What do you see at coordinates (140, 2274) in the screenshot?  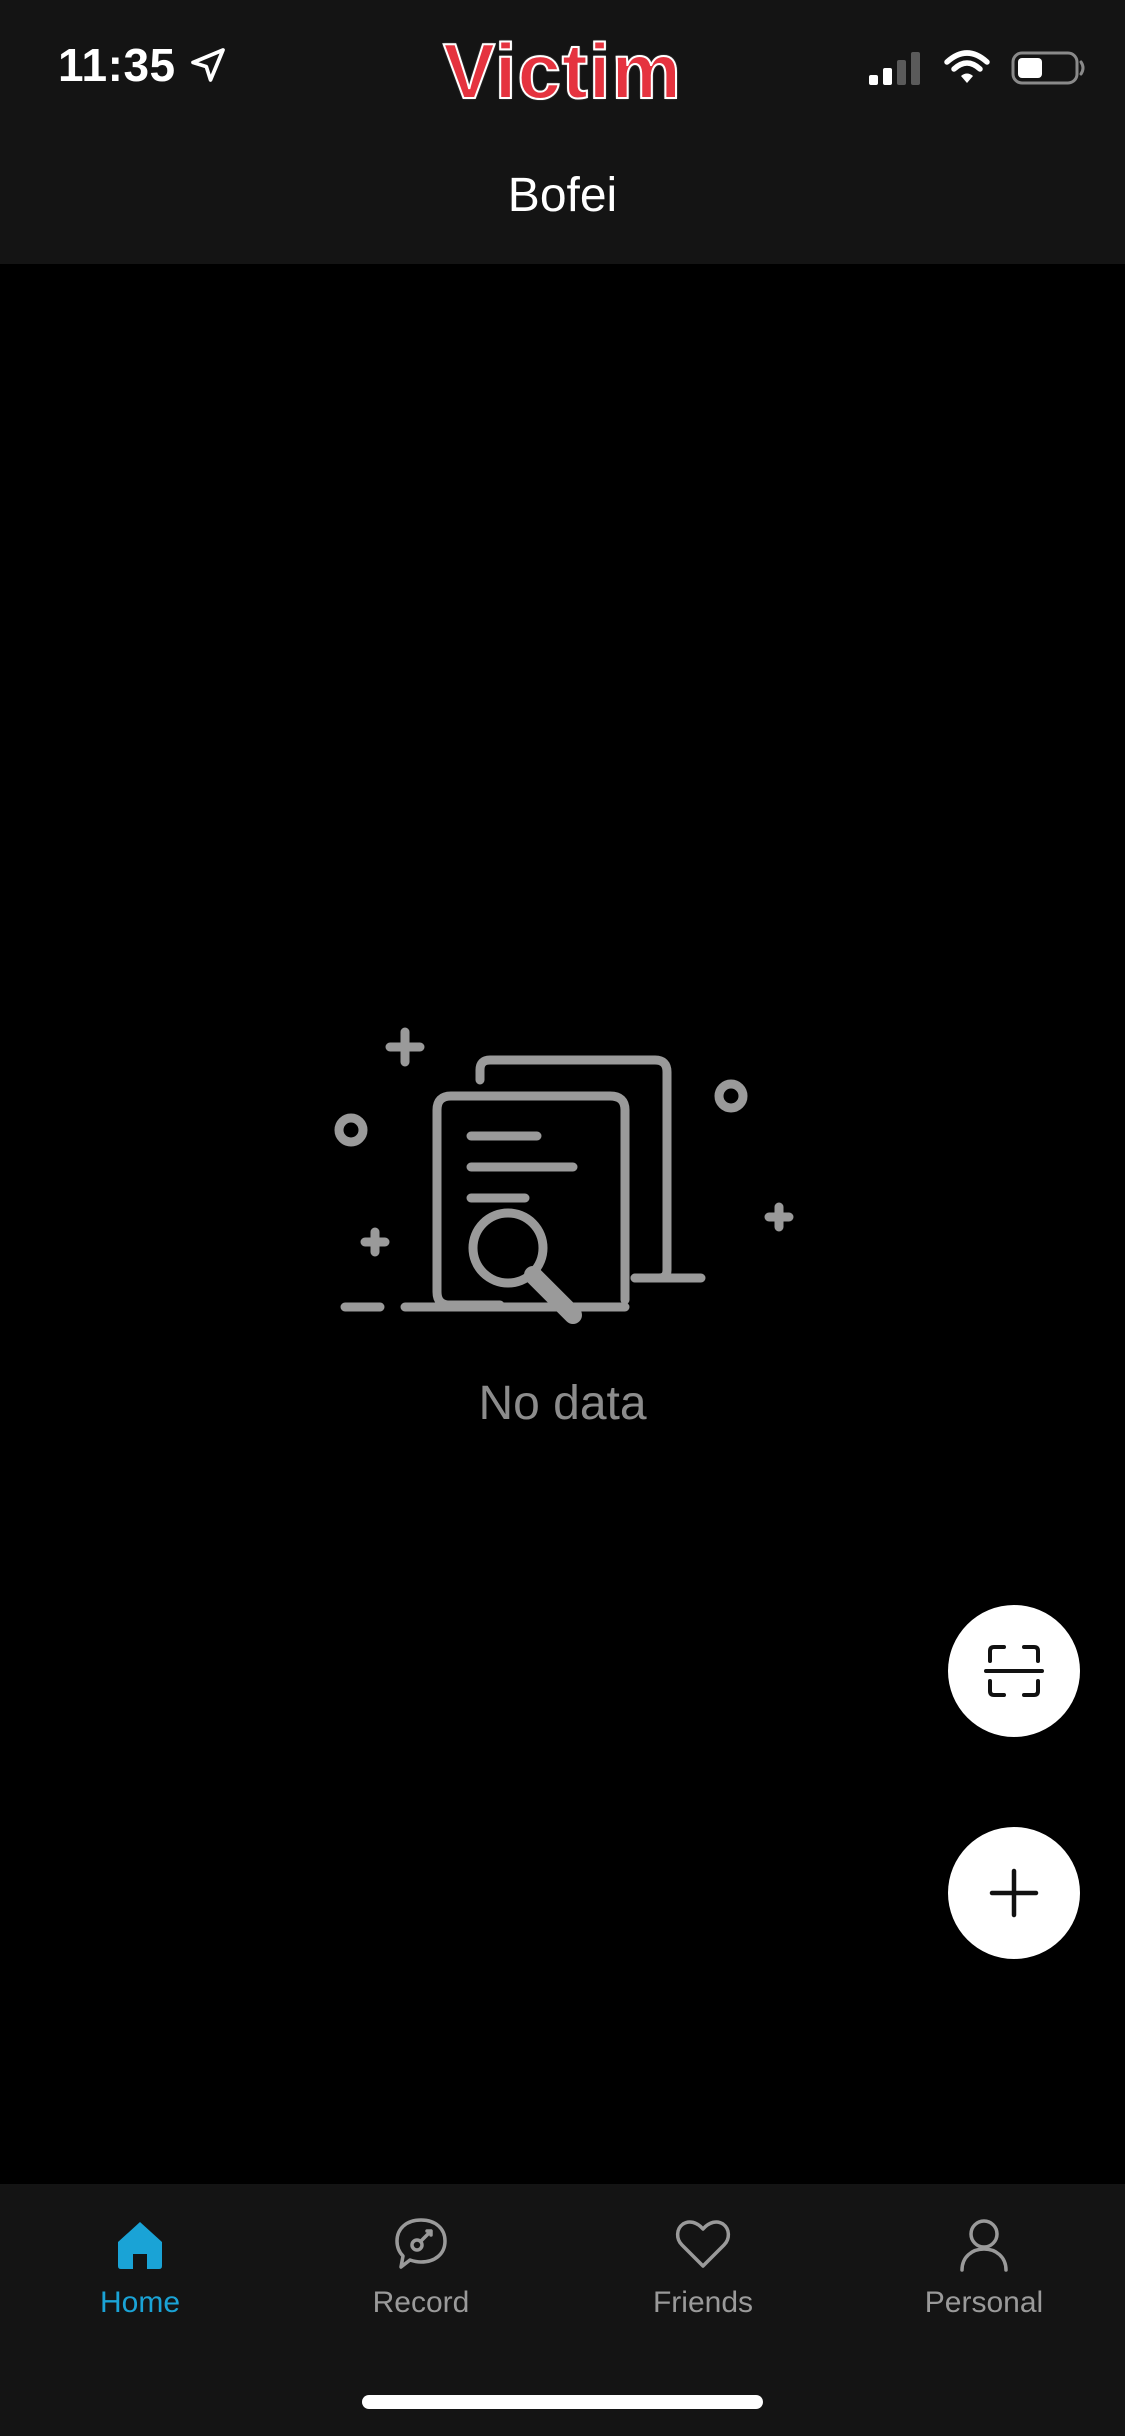 I see `tab-home: Home` at bounding box center [140, 2274].